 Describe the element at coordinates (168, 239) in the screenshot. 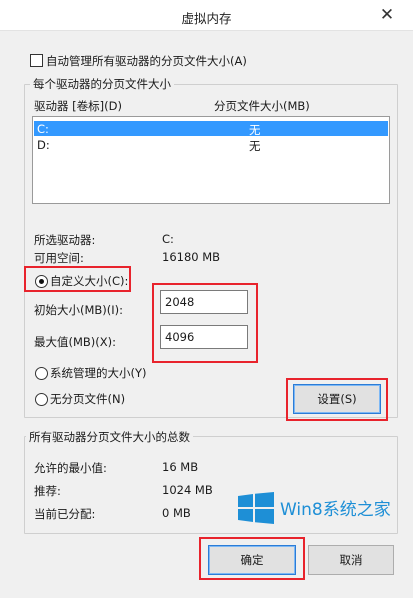

I see `selected-drive-value: C:` at that location.